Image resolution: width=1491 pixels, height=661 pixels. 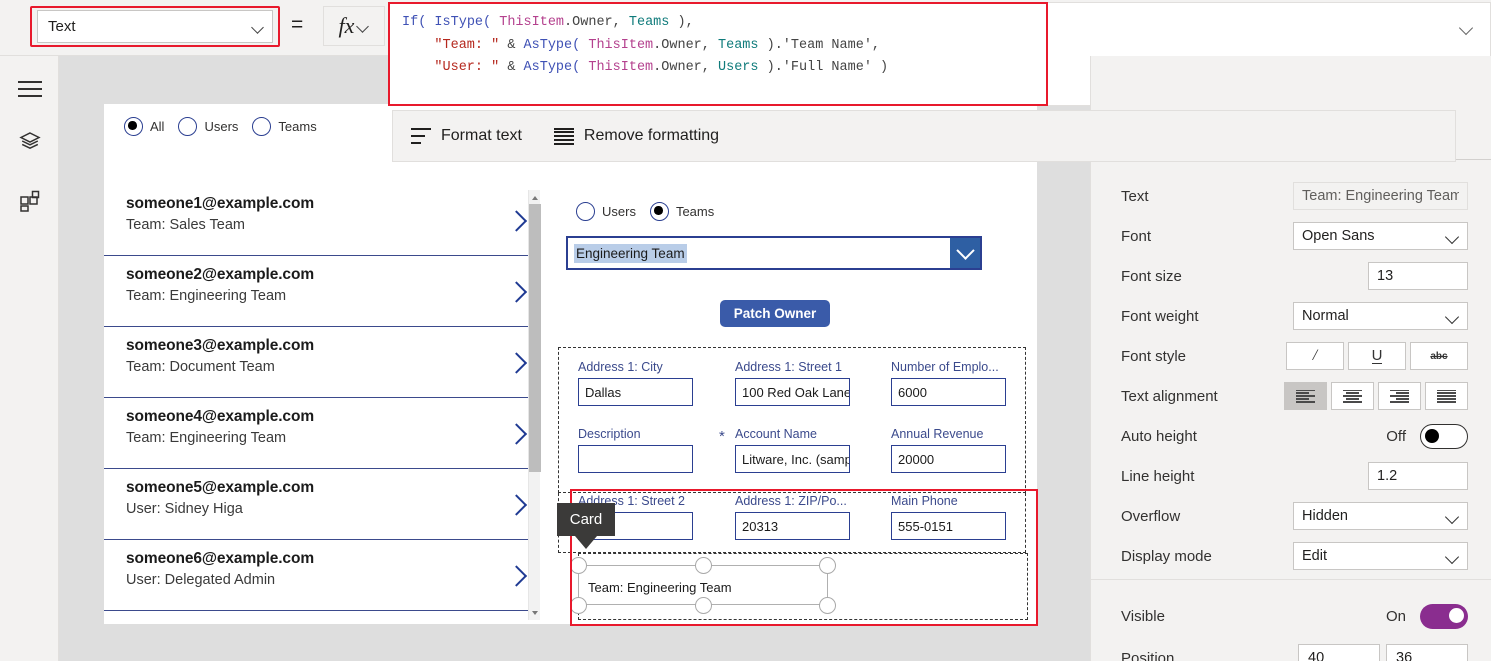 What do you see at coordinates (1338, 236) in the screenshot?
I see `property-value: Open Sans` at bounding box center [1338, 236].